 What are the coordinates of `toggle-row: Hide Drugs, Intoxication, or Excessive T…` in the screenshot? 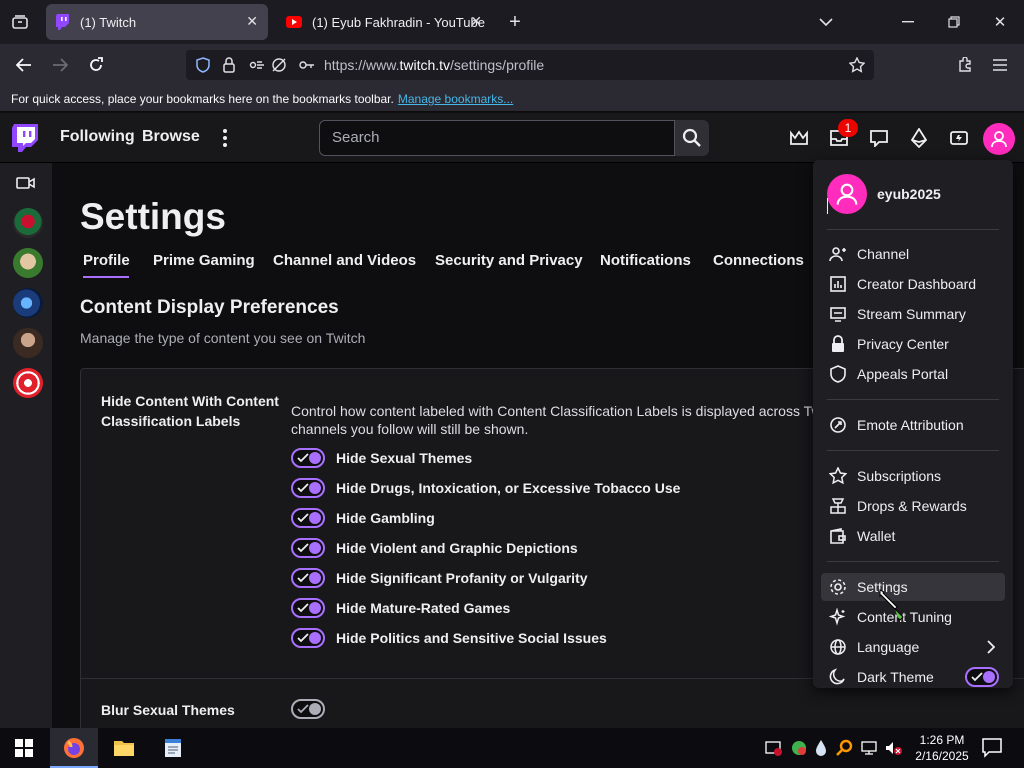 It's located at (485, 488).